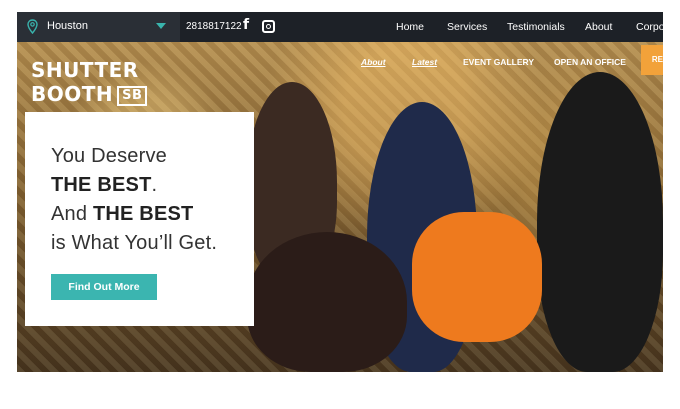 Image resolution: width=680 pixels, height=409 pixels. I want to click on shutterbooth-logo: SHUTTER BOOTH SB, so click(89, 82).